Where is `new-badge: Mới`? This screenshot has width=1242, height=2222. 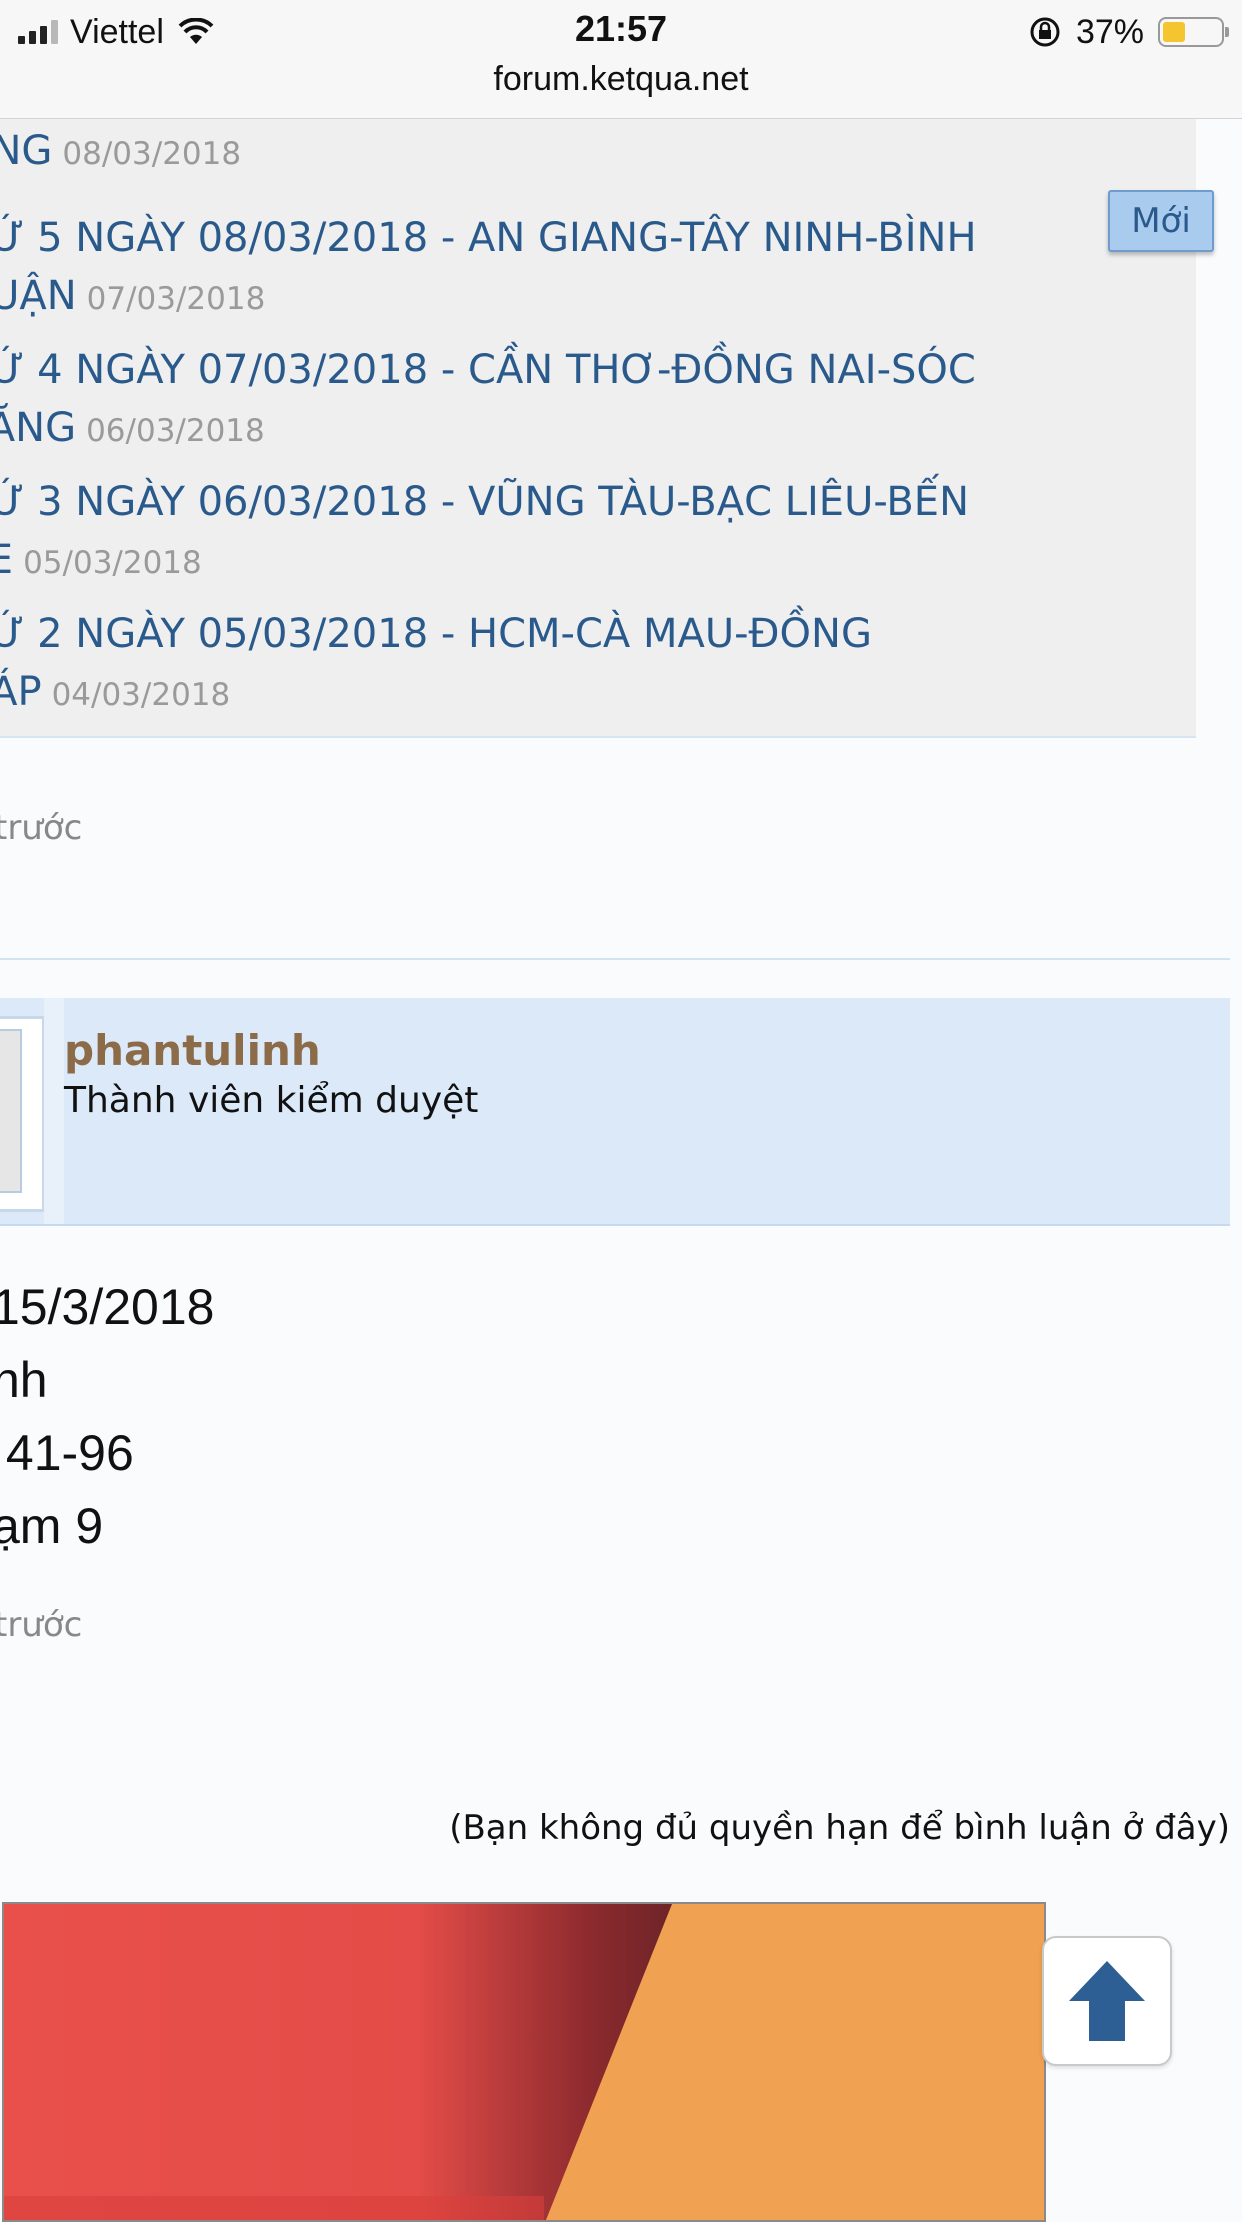
new-badge: Mới is located at coordinates (1161, 221).